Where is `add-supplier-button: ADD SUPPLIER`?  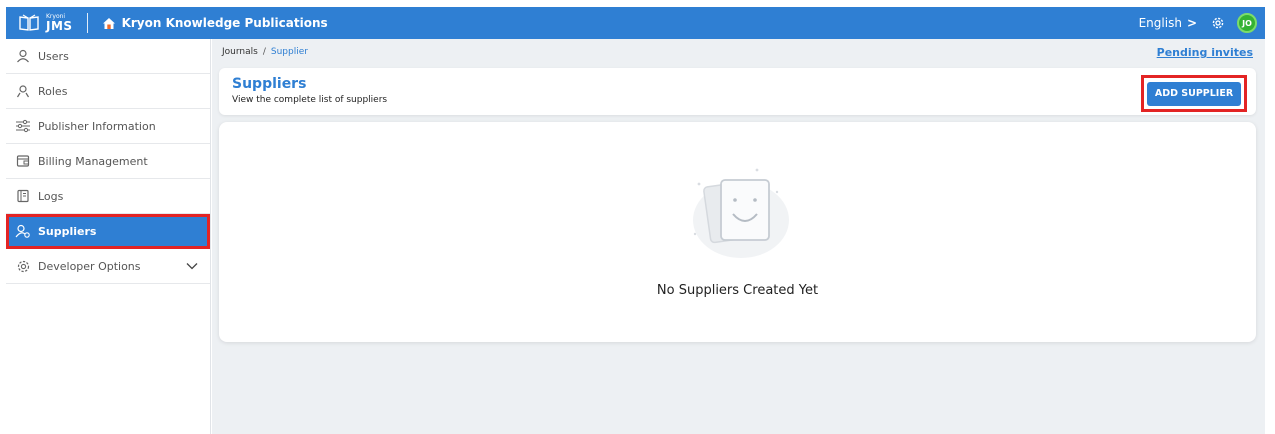
add-supplier-button: ADD SUPPLIER is located at coordinates (1194, 93).